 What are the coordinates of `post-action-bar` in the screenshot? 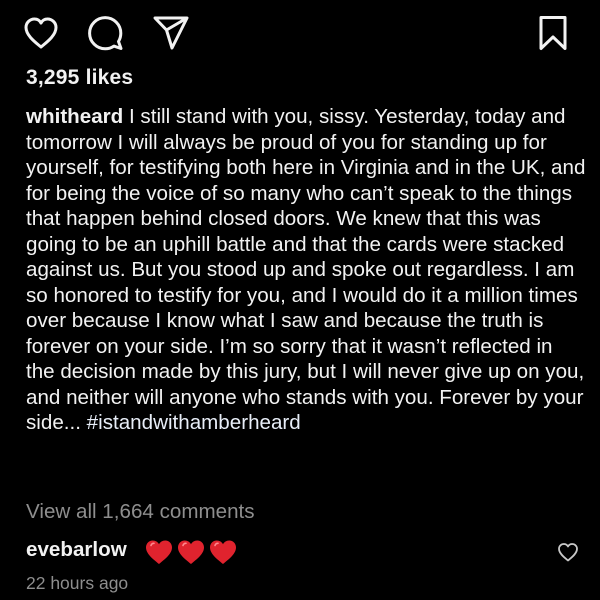 It's located at (300, 33).